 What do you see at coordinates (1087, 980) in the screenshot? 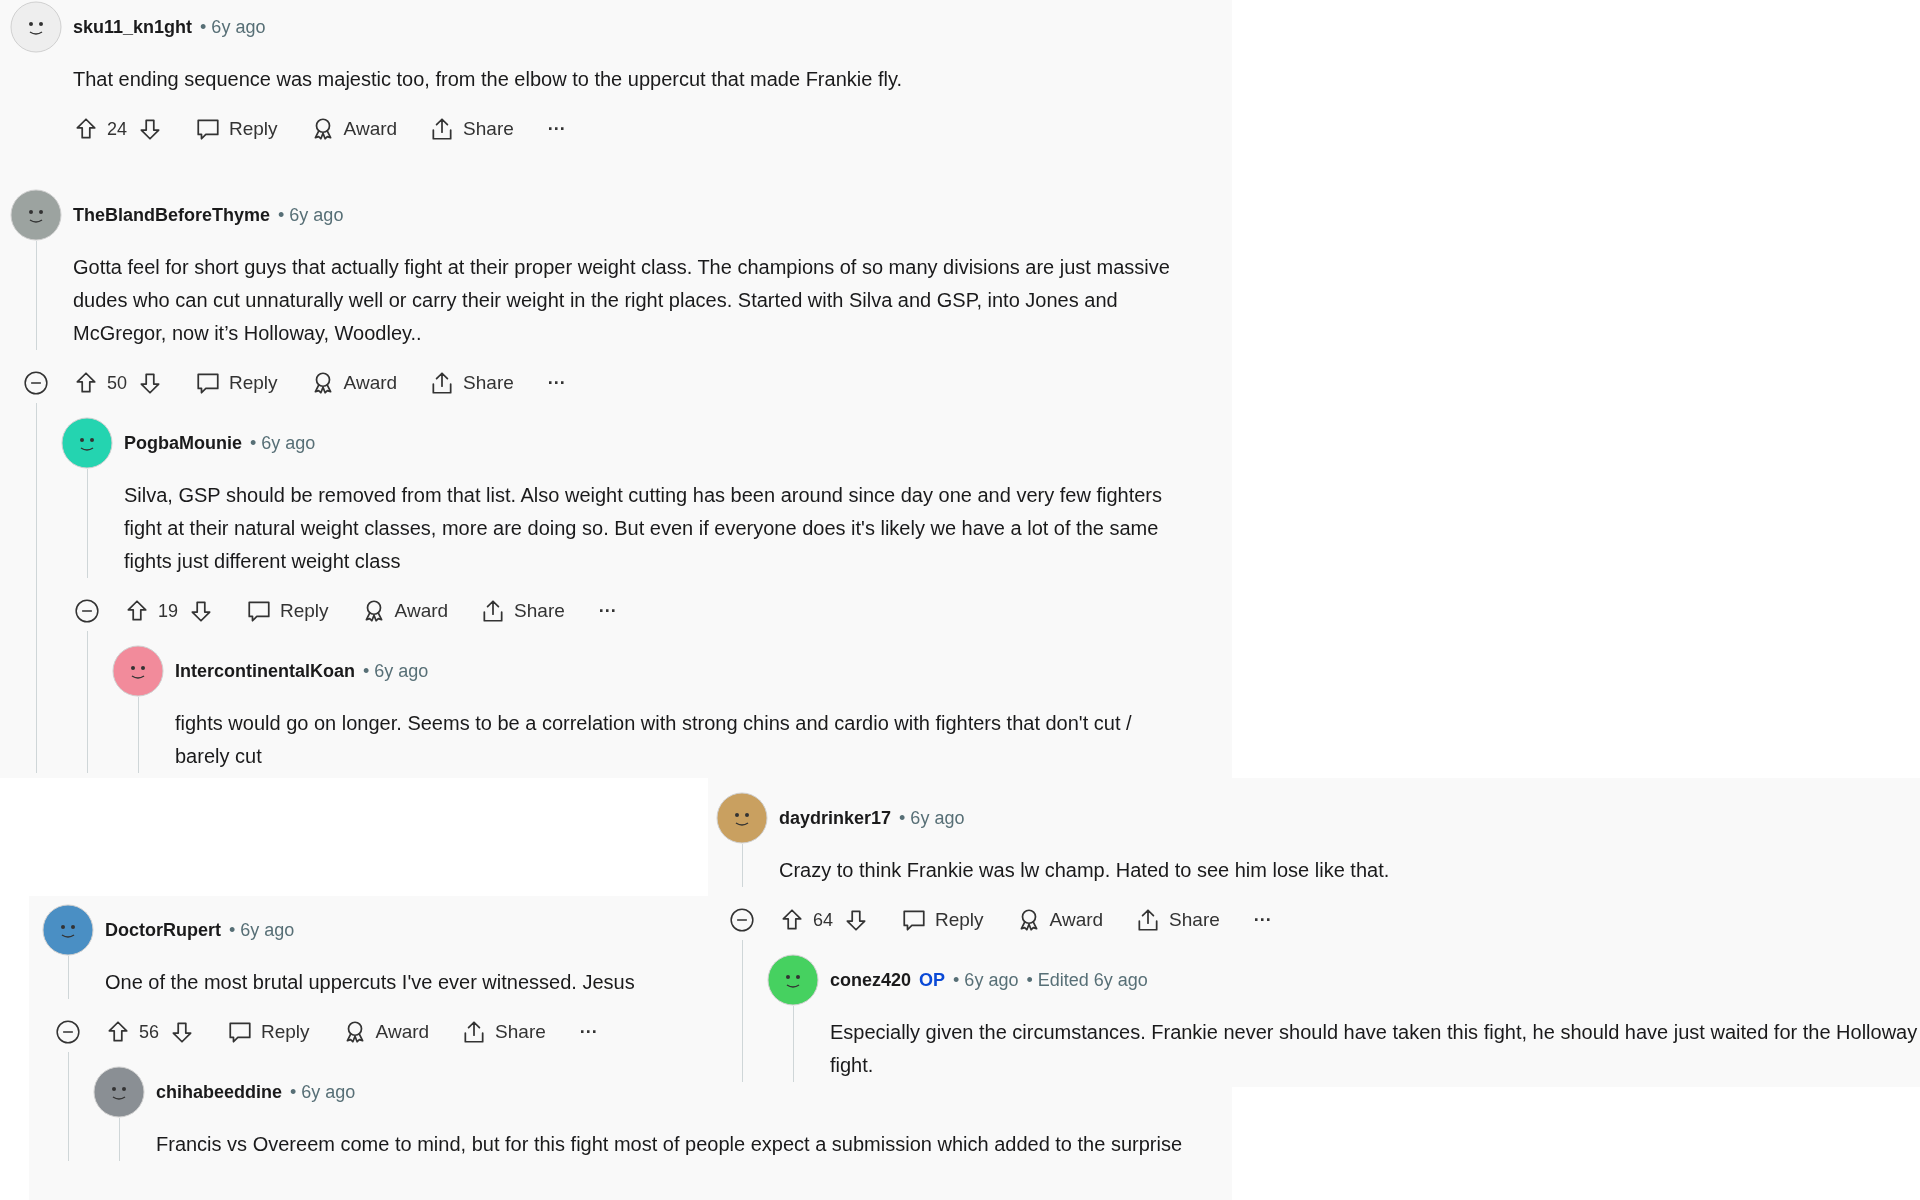
I see `edited-label: • Edited 6y ago` at bounding box center [1087, 980].